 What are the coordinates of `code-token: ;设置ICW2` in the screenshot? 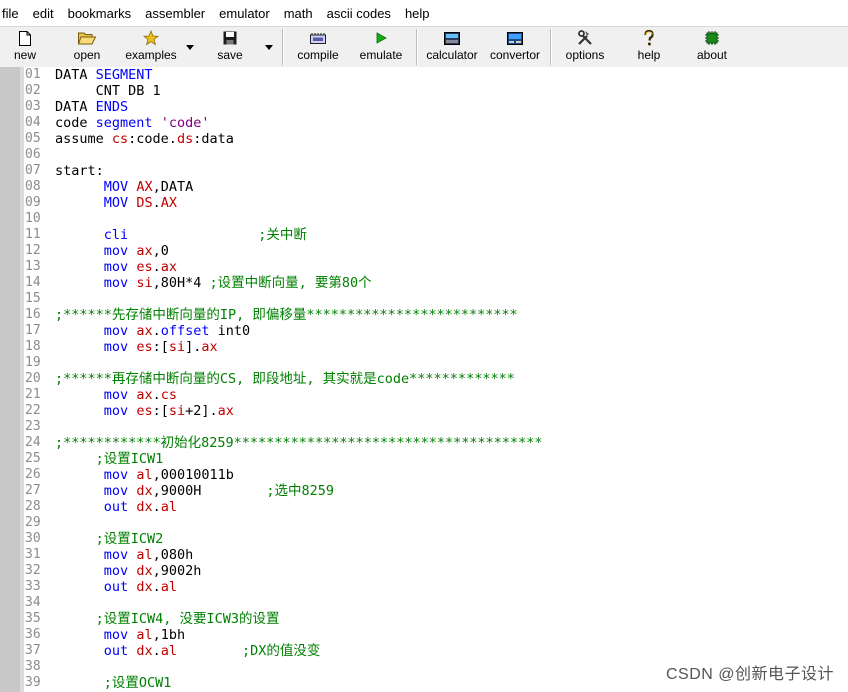 It's located at (129, 539).